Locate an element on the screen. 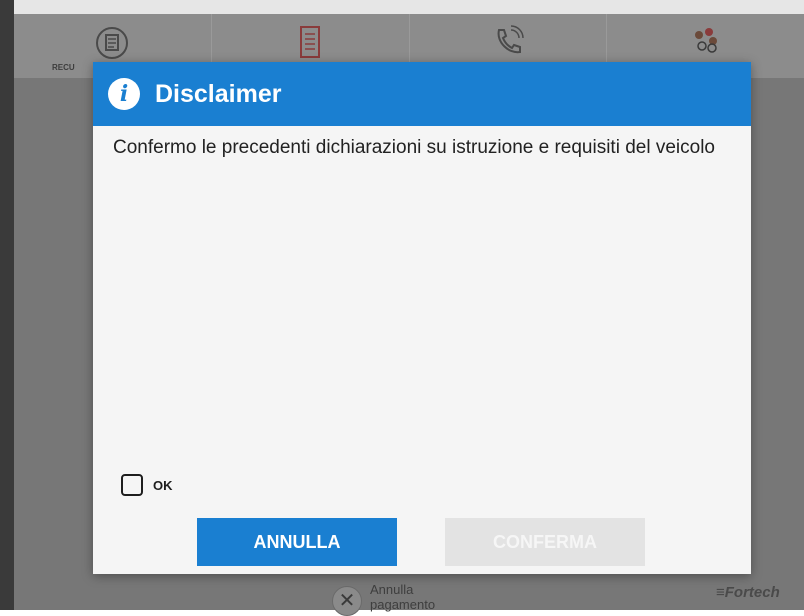  info-icon: i is located at coordinates (124, 94).